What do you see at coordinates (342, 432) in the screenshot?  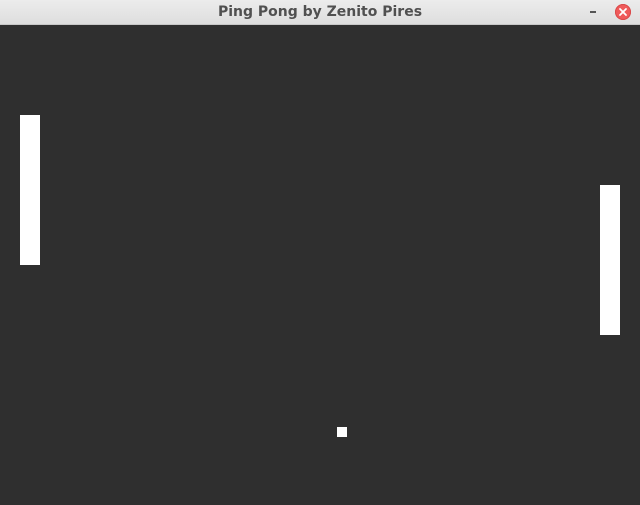 I see `ball` at bounding box center [342, 432].